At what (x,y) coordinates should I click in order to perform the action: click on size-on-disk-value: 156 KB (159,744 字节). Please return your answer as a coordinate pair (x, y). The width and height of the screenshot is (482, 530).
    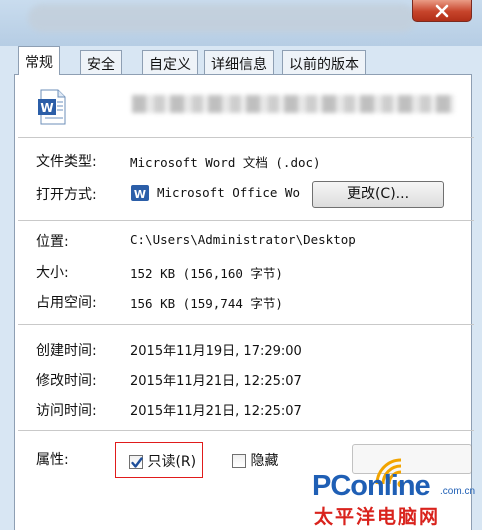
    Looking at the image, I should click on (206, 303).